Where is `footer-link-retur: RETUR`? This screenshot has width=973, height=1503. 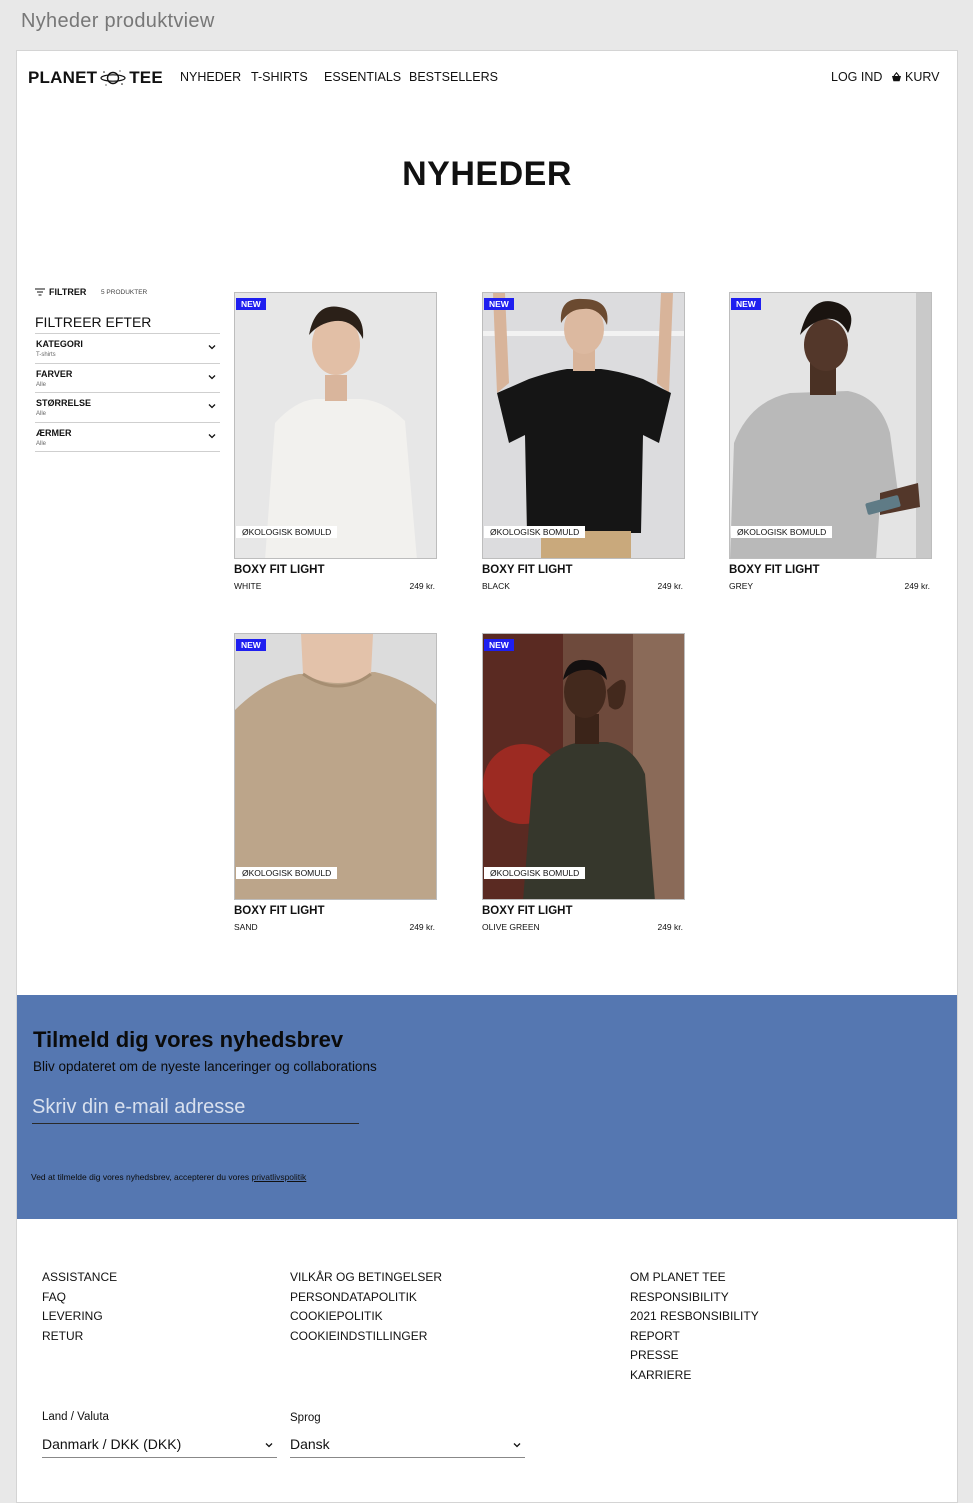 footer-link-retur: RETUR is located at coordinates (79, 1337).